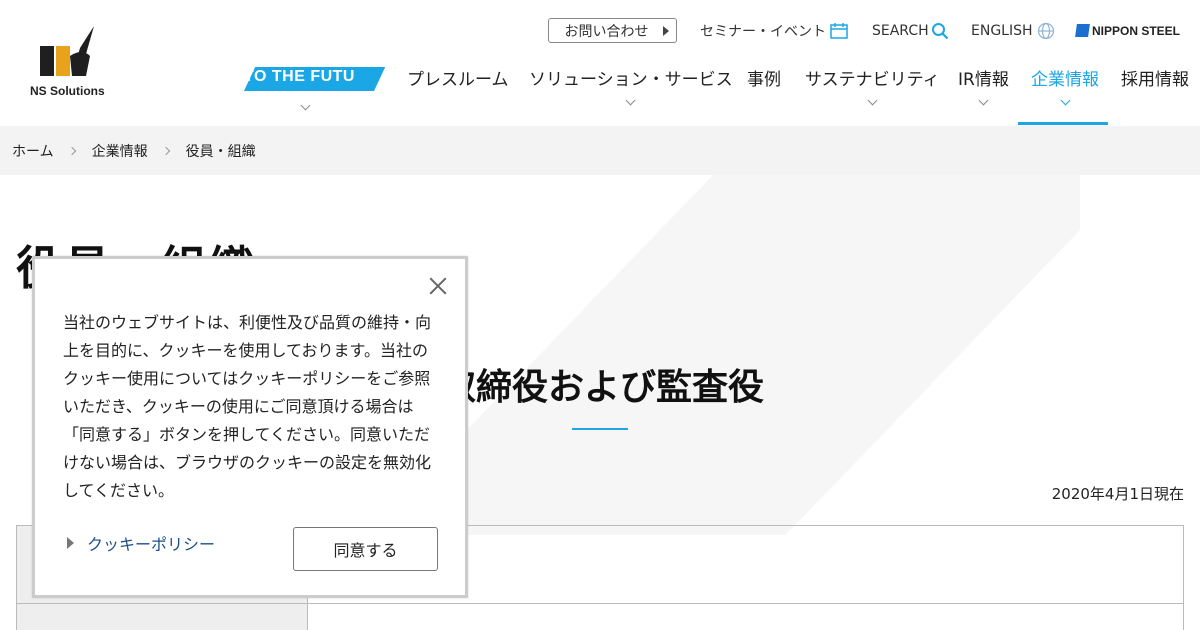 The width and height of the screenshot is (1200, 630). I want to click on nippon-steel-text: NIPPON STEEL, so click(1136, 30).